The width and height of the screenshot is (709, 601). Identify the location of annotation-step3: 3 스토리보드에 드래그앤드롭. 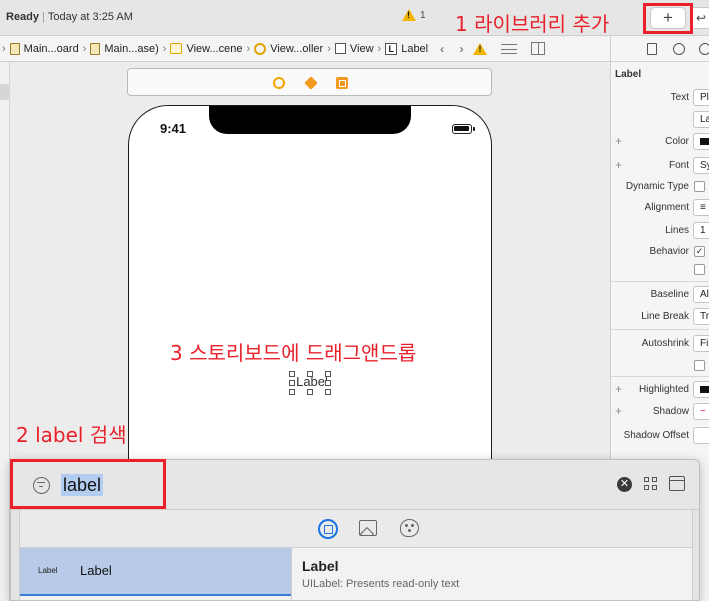
(293, 353).